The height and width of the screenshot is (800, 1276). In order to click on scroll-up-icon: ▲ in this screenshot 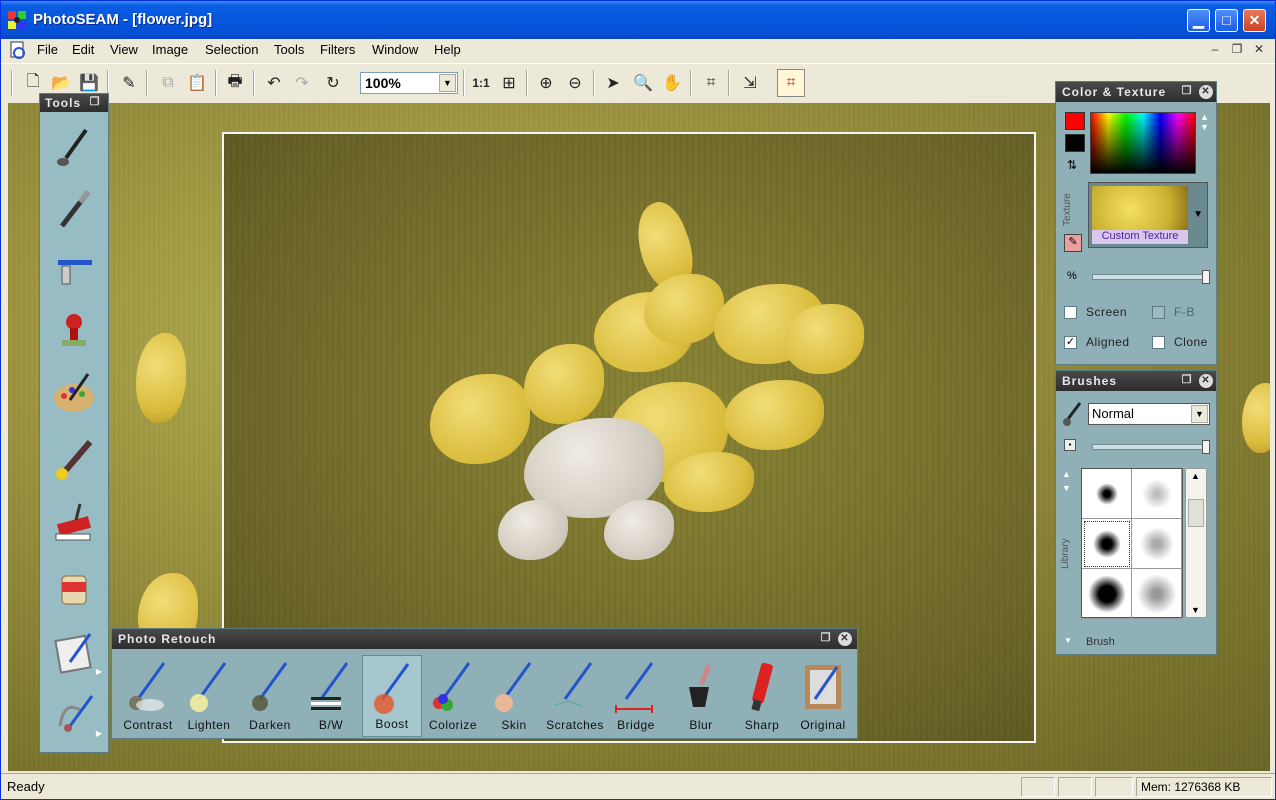, I will do `click(1195, 476)`.